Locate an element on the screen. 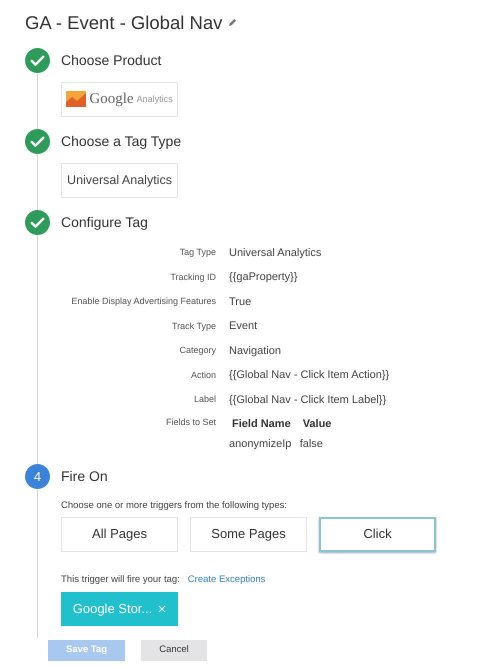 Image resolution: width=483 pixels, height=669 pixels. table-cell-text: anonymizeIp is located at coordinates (260, 444).